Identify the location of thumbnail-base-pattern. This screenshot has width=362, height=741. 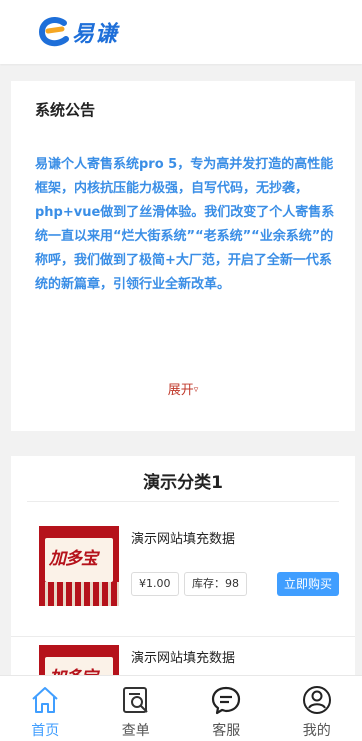
(79, 594).